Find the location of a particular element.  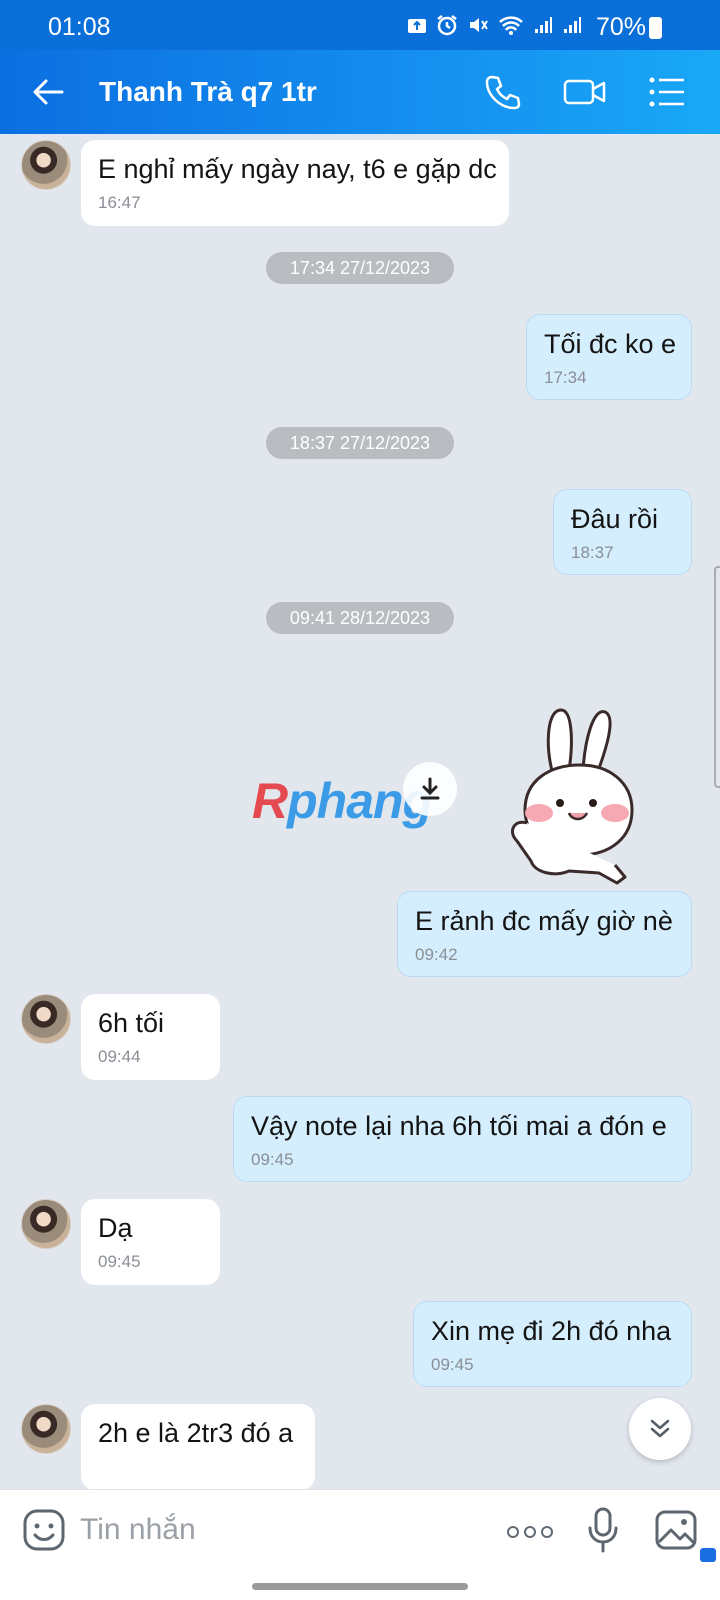

folder-badge-icon is located at coordinates (708, 1555).